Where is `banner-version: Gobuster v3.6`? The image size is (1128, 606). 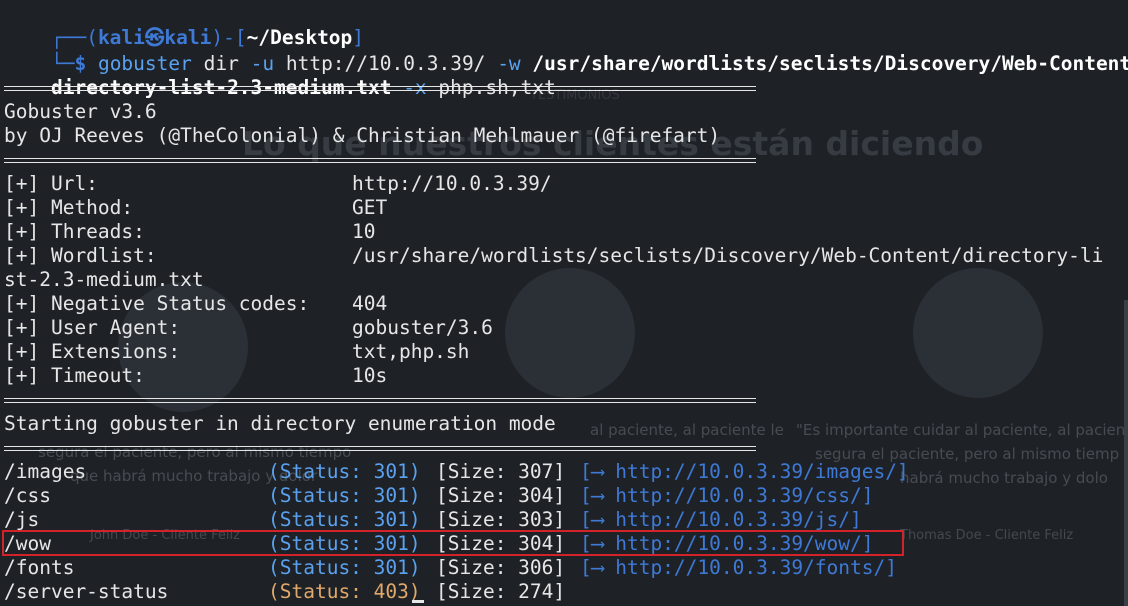 banner-version: Gobuster v3.6 is located at coordinates (80, 111).